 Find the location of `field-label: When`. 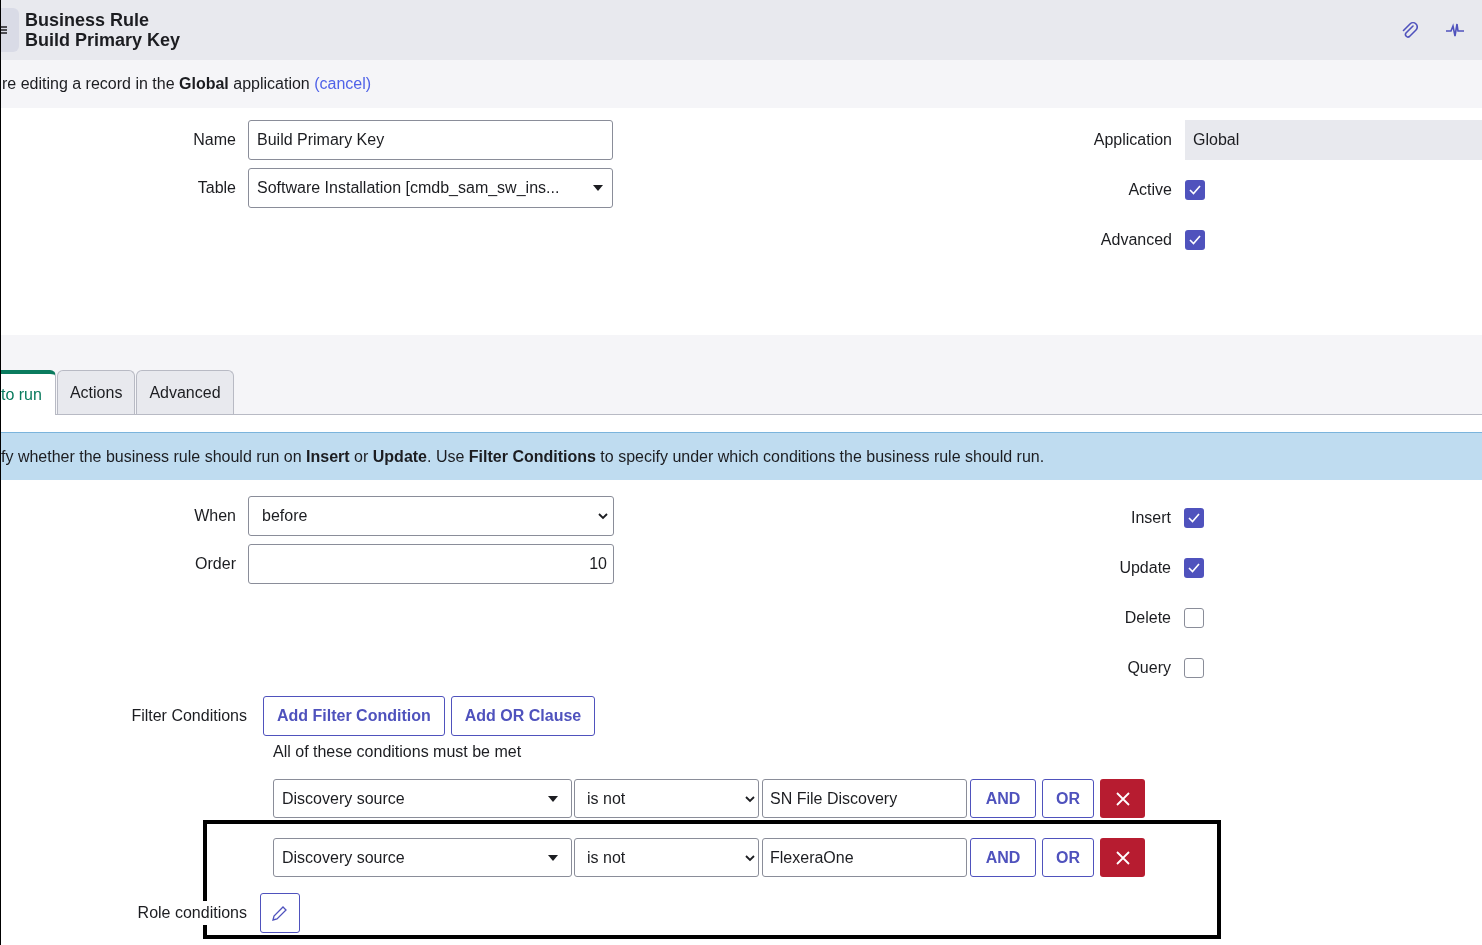

field-label: When is located at coordinates (215, 516).